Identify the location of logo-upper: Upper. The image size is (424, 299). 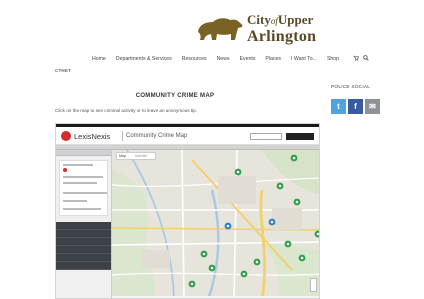
(295, 19).